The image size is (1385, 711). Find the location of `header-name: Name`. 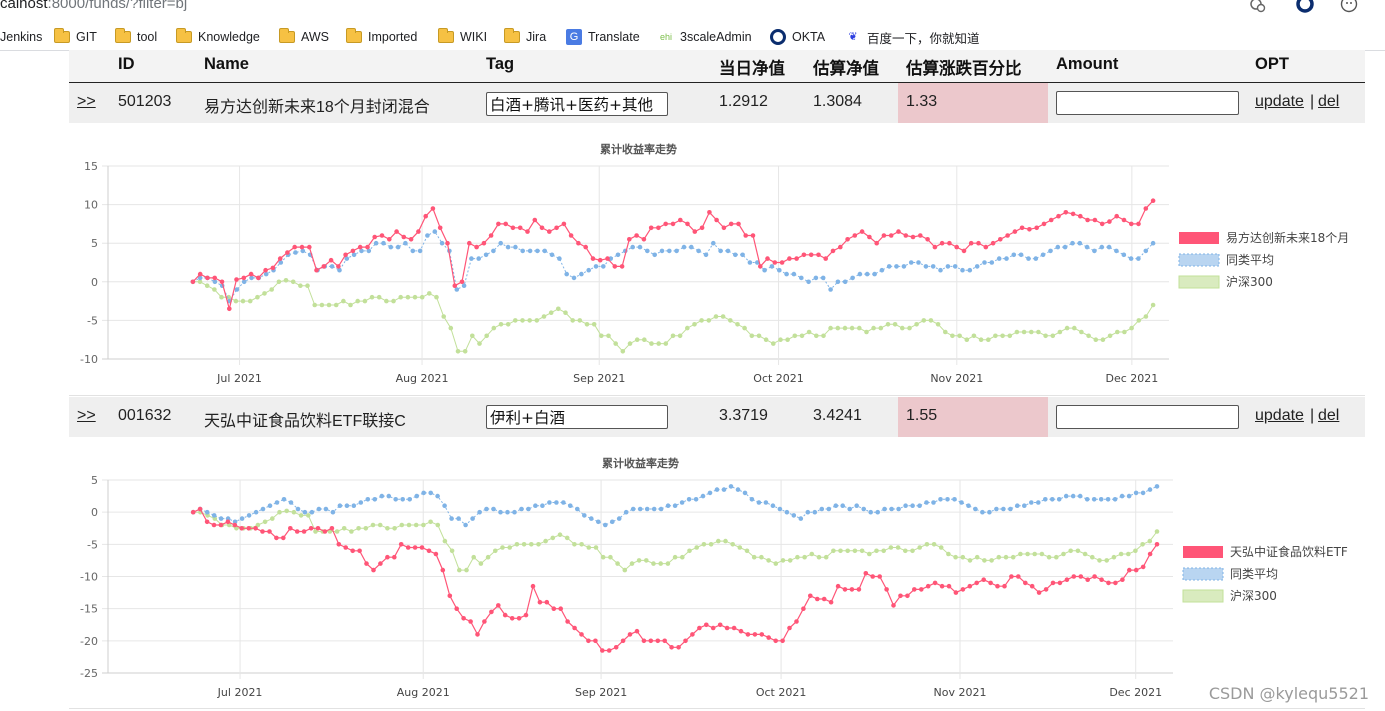

header-name: Name is located at coordinates (226, 64).